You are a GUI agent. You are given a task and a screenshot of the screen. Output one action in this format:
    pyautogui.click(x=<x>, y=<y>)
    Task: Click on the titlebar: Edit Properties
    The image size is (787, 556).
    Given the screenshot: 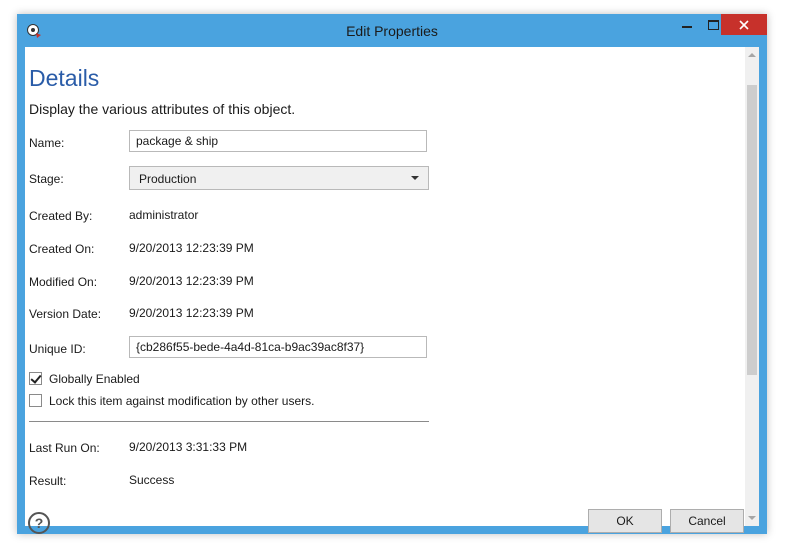 What is the action you would take?
    pyautogui.click(x=392, y=30)
    